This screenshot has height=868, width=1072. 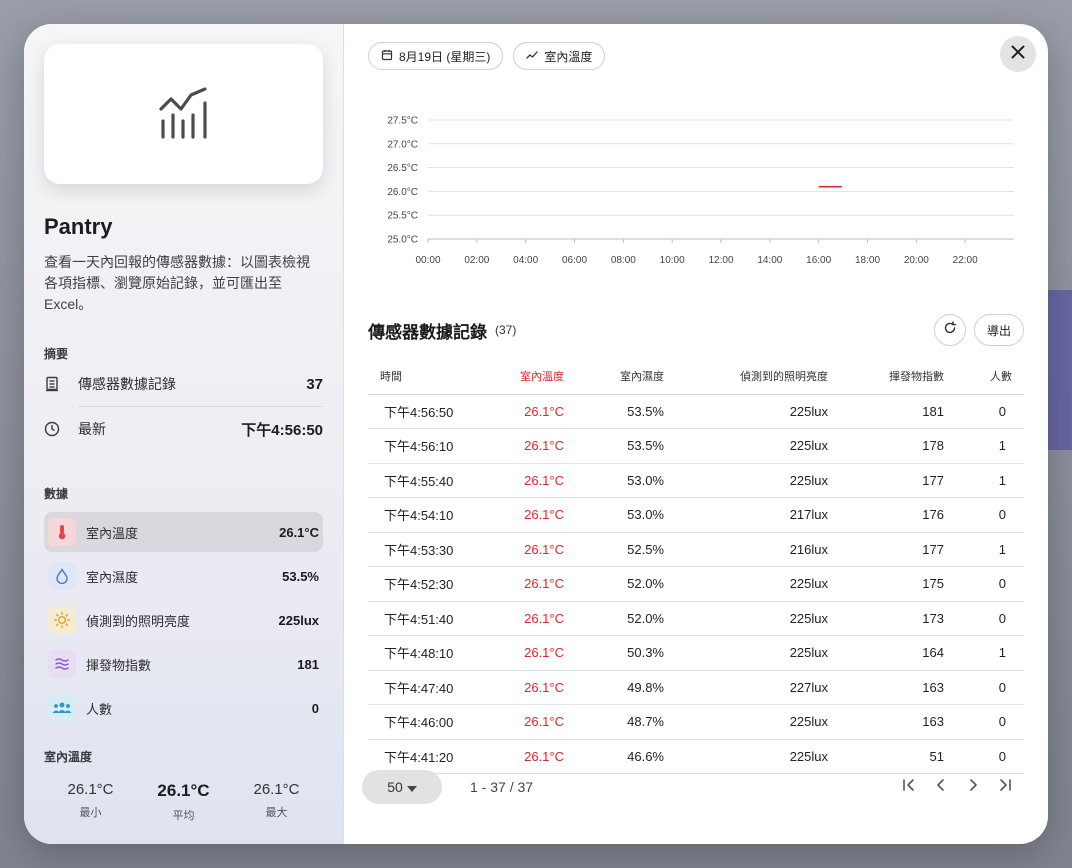 I want to click on thermometer-icon, so click(x=62, y=532).